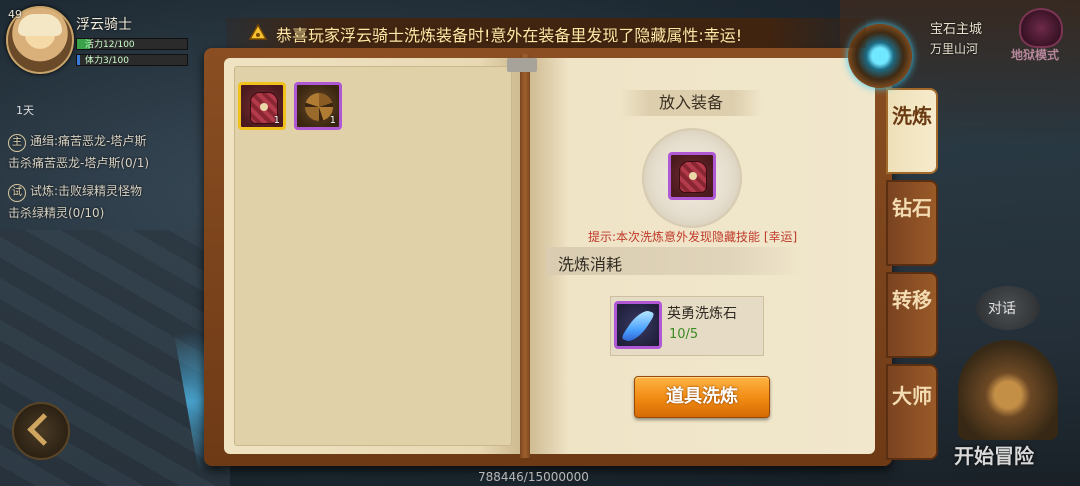 The width and height of the screenshot is (1080, 486). Describe the element at coordinates (702, 397) in the screenshot. I see `item-refine-button: 道具洗炼` at that location.